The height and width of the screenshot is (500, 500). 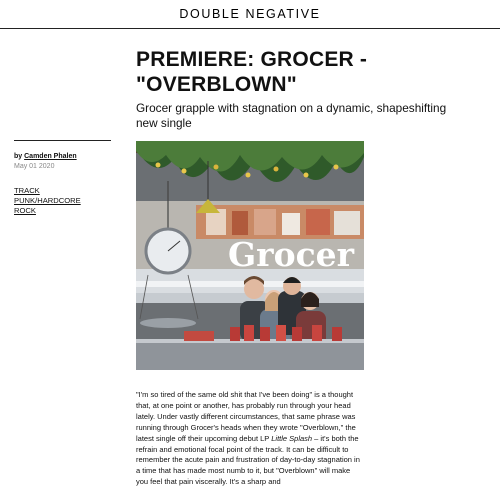 I want to click on tag-link-rock: ROCK, so click(x=64, y=211).